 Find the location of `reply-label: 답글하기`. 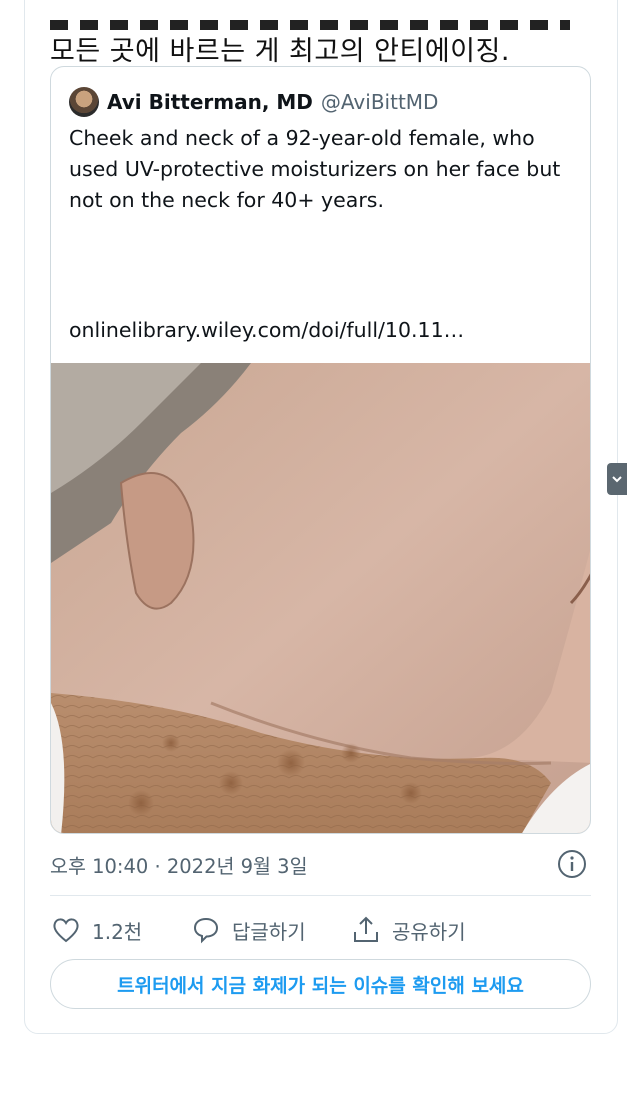

reply-label: 답글하기 is located at coordinates (269, 931).